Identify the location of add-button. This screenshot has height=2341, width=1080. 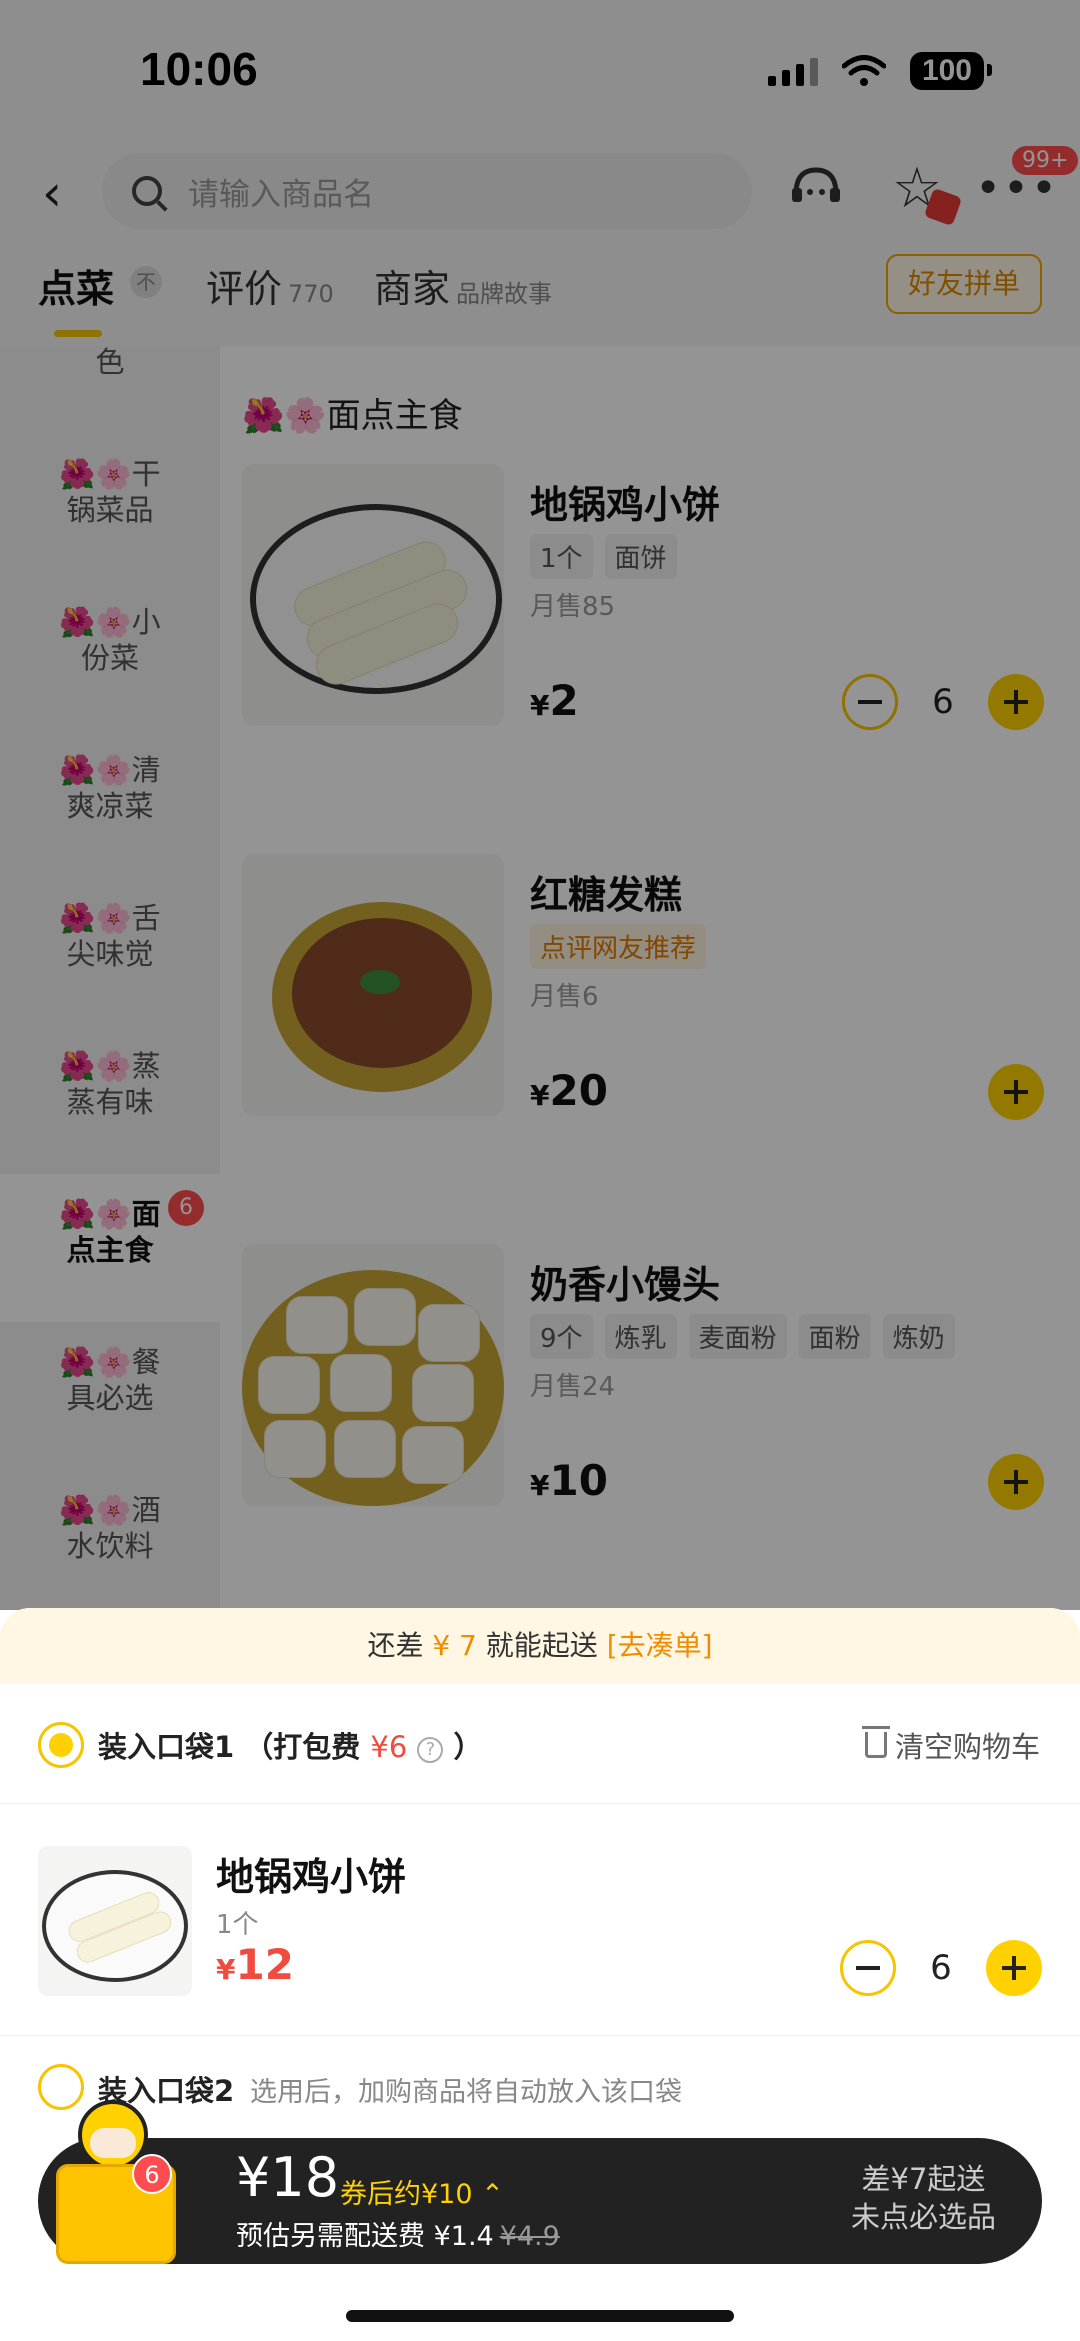
(1014, 1968).